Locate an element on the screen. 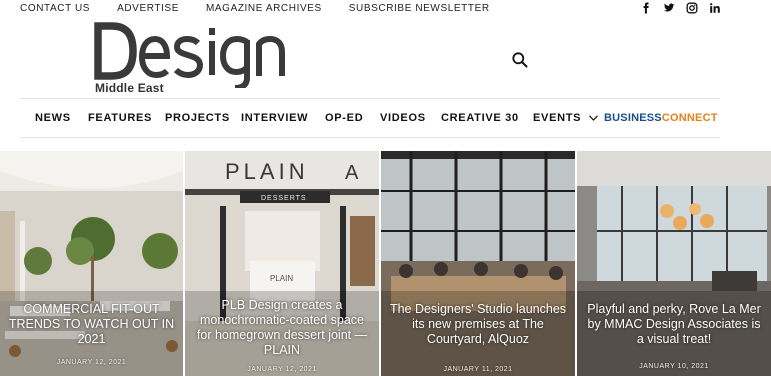 This screenshot has width=771, height=376. subscribe-newsletter-link: SUBSCRIBE NEWSLETTER is located at coordinates (419, 8).